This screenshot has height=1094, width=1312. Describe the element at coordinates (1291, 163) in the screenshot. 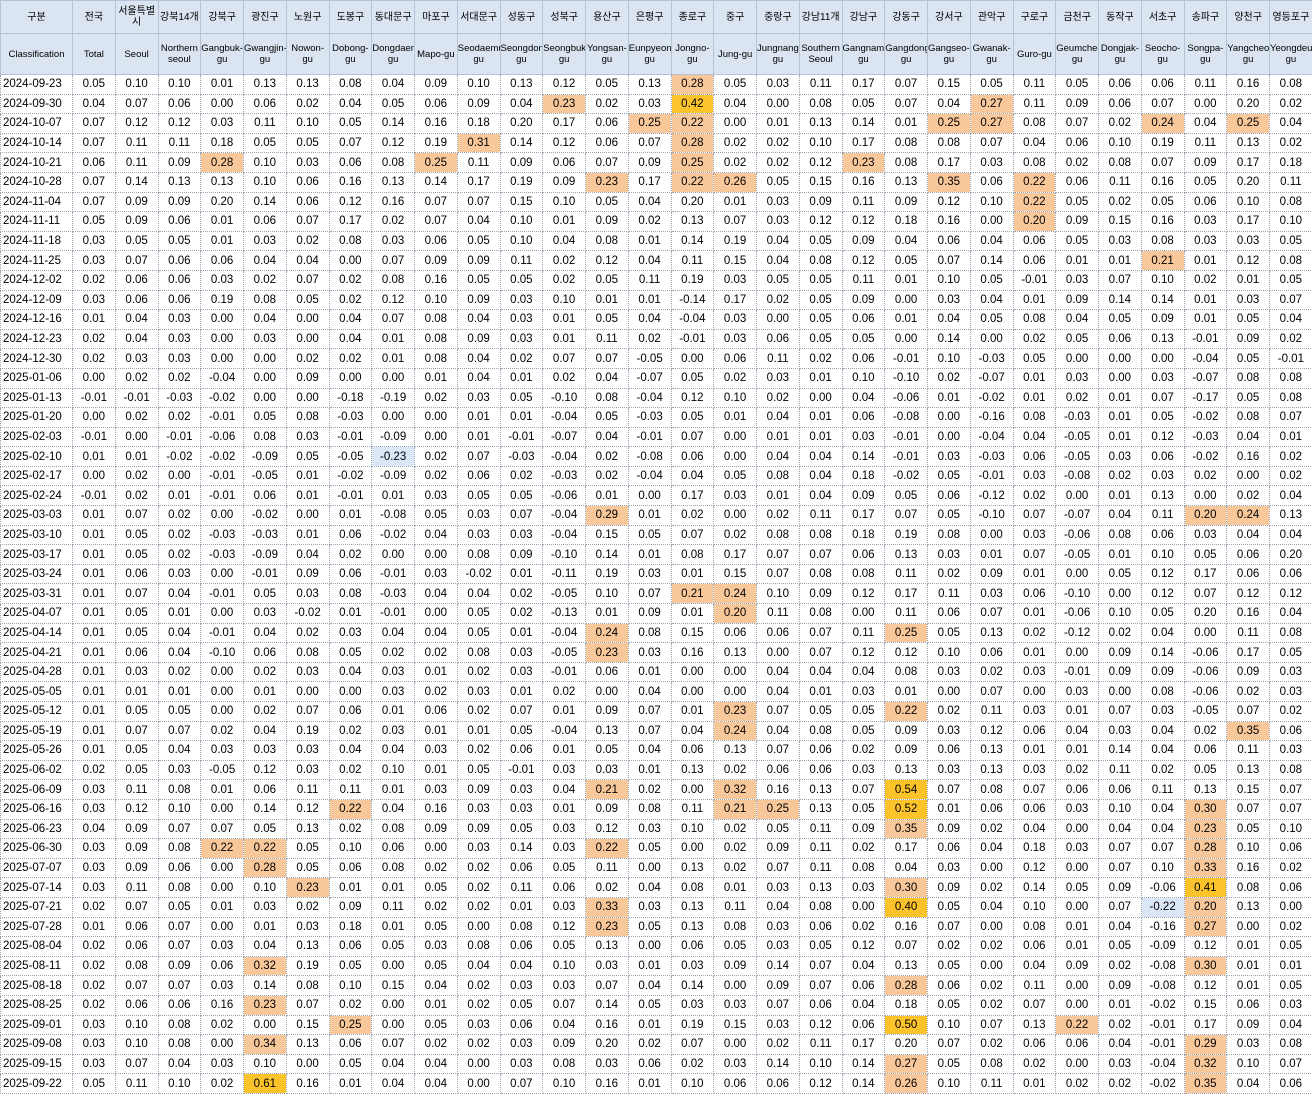

I see `table-cell: 0.18` at that location.